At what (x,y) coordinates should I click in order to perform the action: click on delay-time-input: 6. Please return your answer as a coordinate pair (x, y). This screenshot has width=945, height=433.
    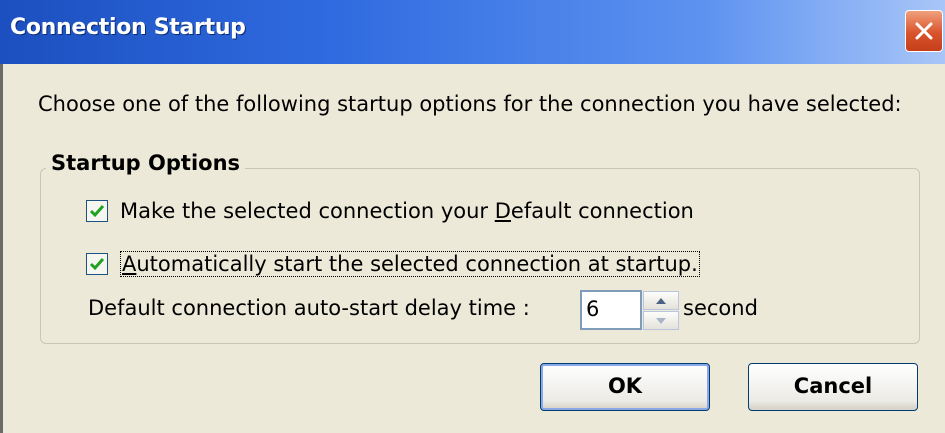
    Looking at the image, I should click on (611, 310).